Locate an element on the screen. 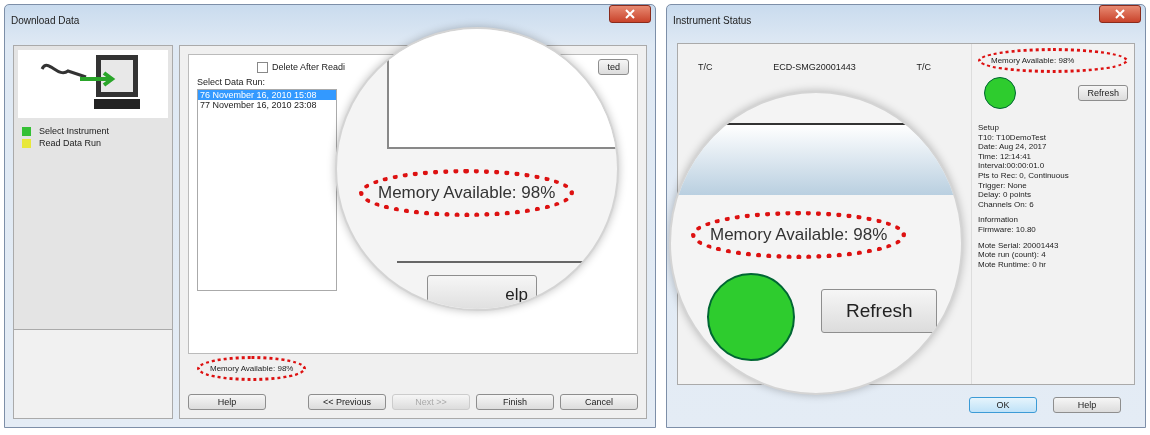 This screenshot has height=435, width=1150. info-line: Setup is located at coordinates (989, 128).